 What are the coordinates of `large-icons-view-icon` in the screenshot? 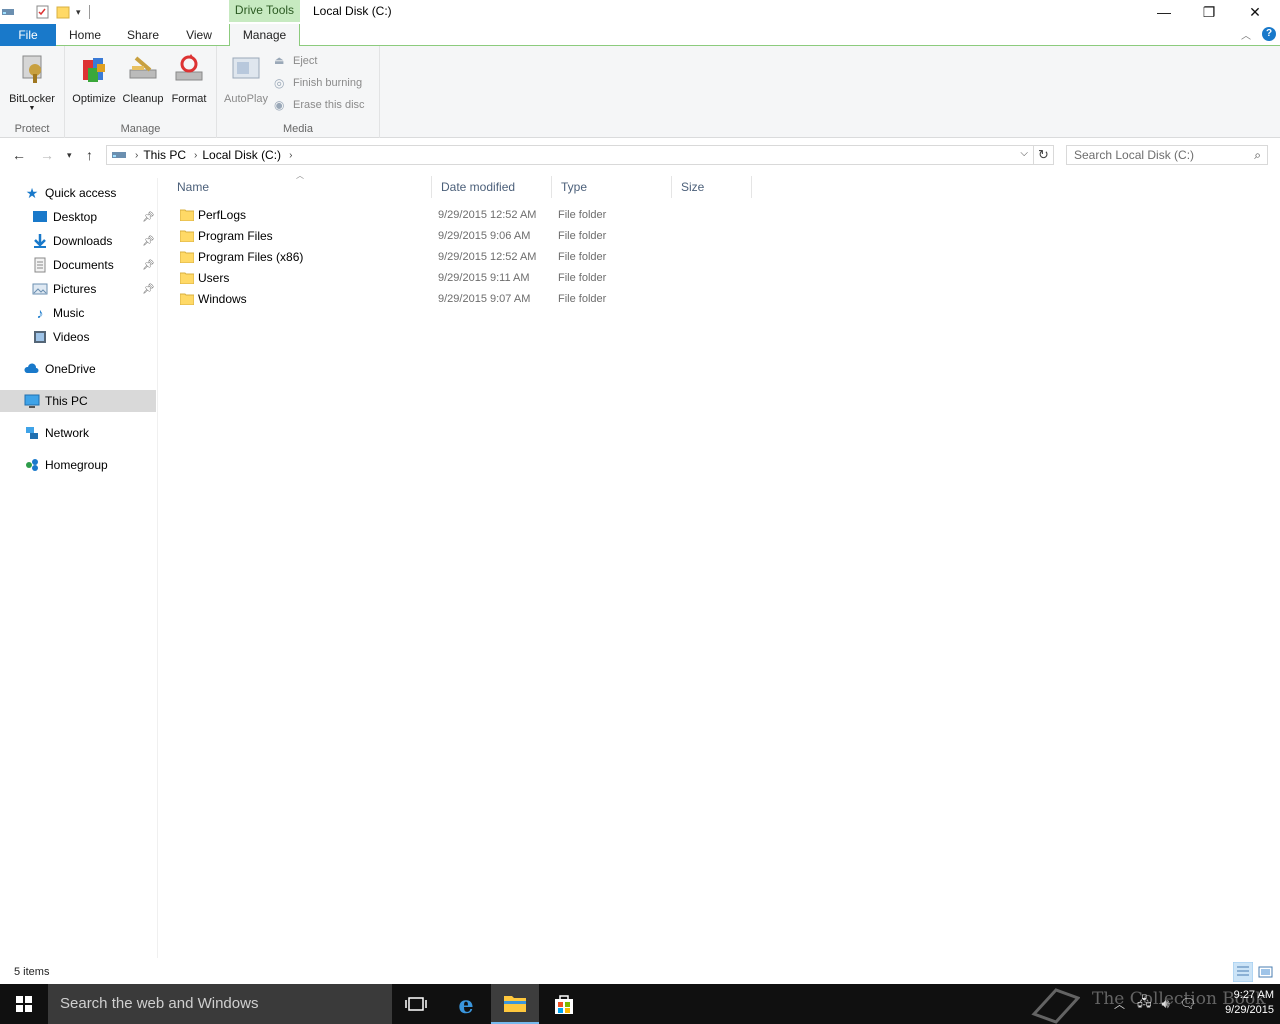 It's located at (1266, 972).